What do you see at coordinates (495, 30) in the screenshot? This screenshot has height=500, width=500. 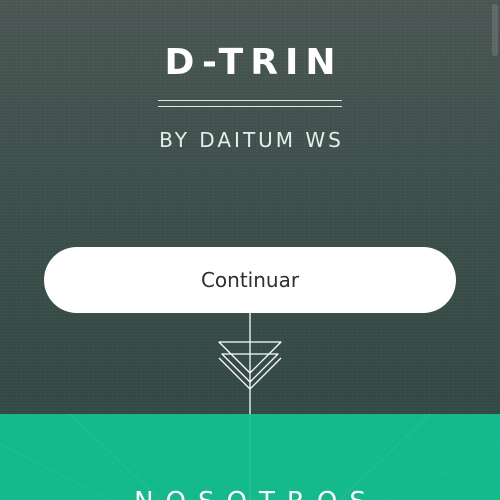 I see `scrollbar` at bounding box center [495, 30].